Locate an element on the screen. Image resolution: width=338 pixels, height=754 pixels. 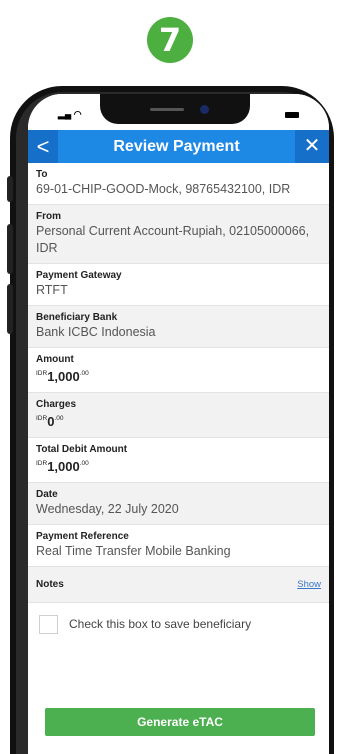
date-label: Date is located at coordinates (47, 494).